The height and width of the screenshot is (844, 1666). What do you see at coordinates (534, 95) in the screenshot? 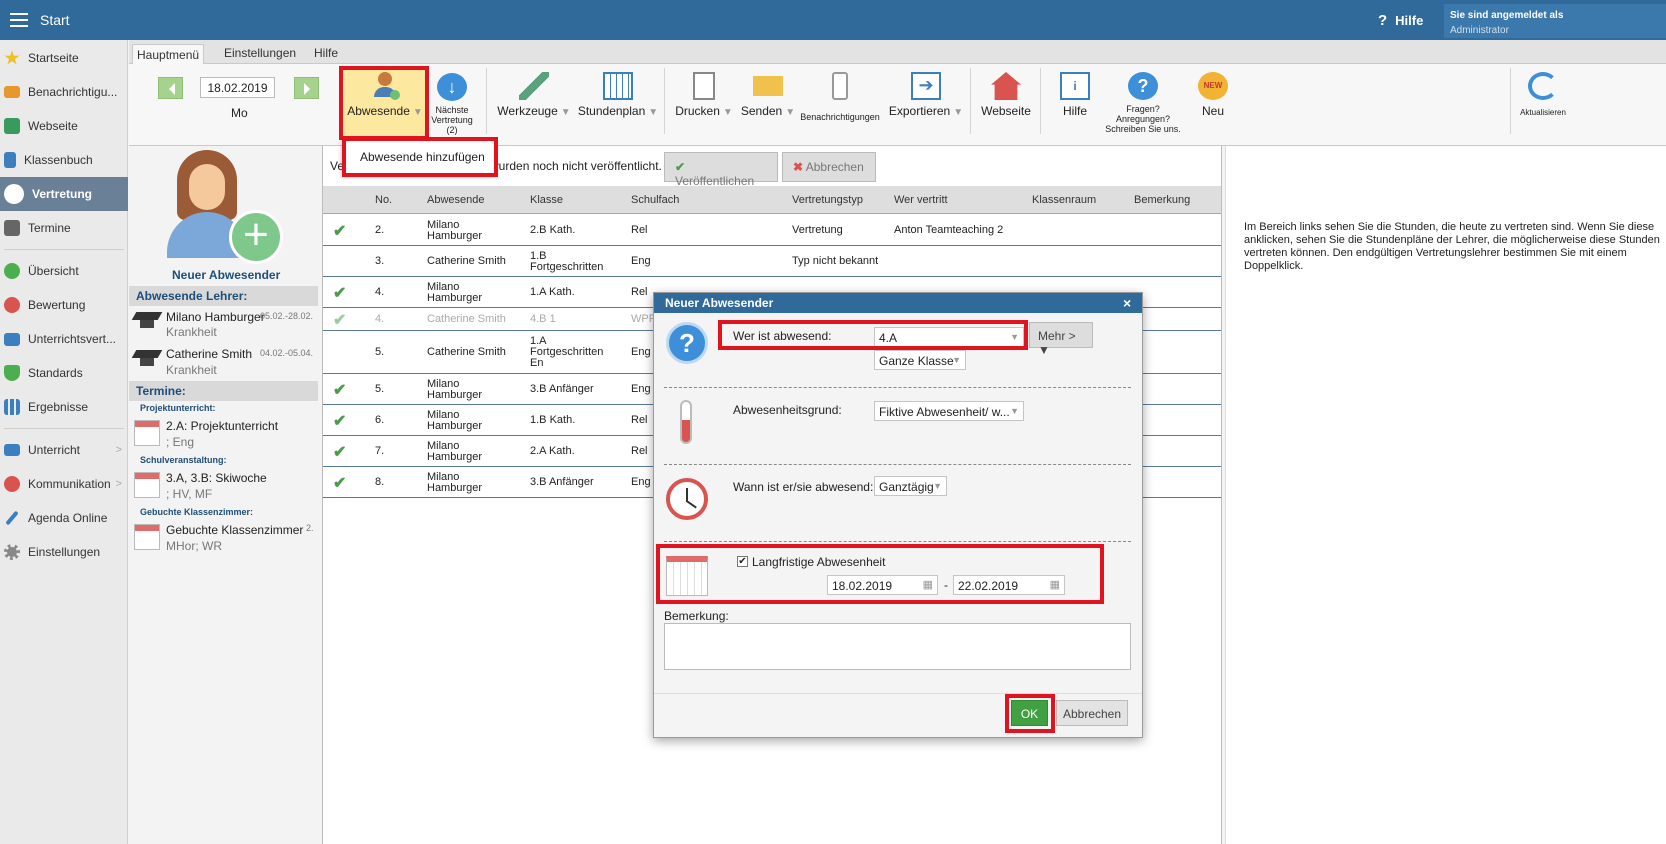
I see `werkzeuge-button: Werkzeuge ▼` at bounding box center [534, 95].